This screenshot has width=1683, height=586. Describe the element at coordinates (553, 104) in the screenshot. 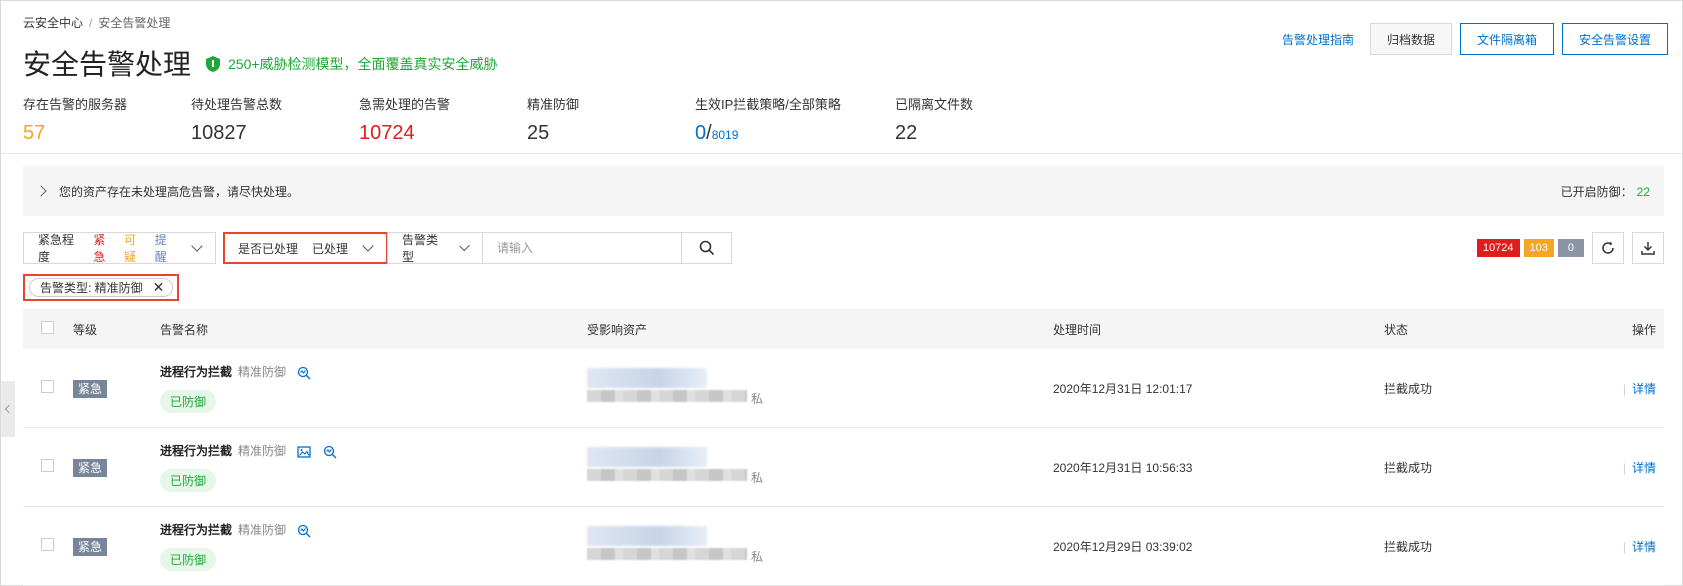

I see `stat-label: 精准防御` at that location.